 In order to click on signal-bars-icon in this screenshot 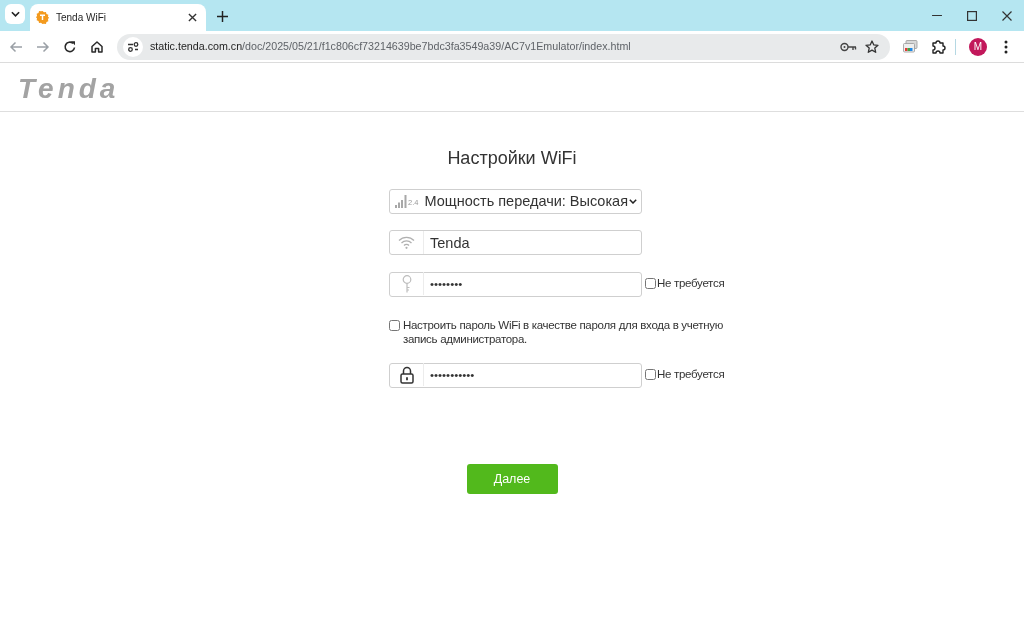, I will do `click(401, 201)`.